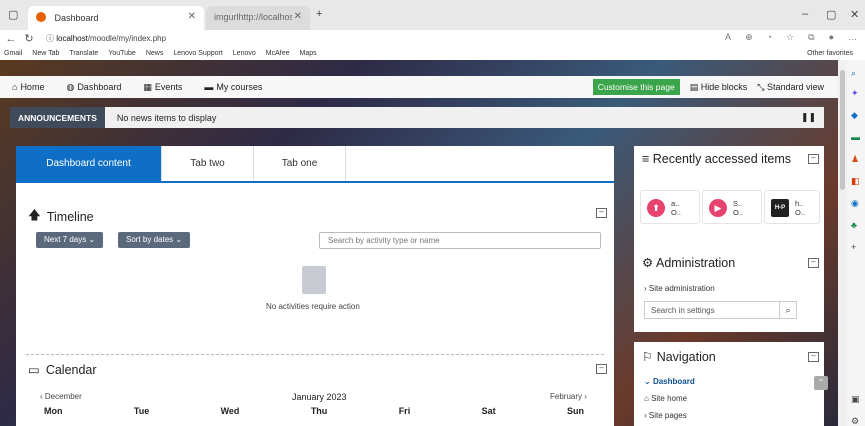 This screenshot has width=865, height=426. What do you see at coordinates (805, 14) in the screenshot?
I see `minimize-icon: –` at bounding box center [805, 14].